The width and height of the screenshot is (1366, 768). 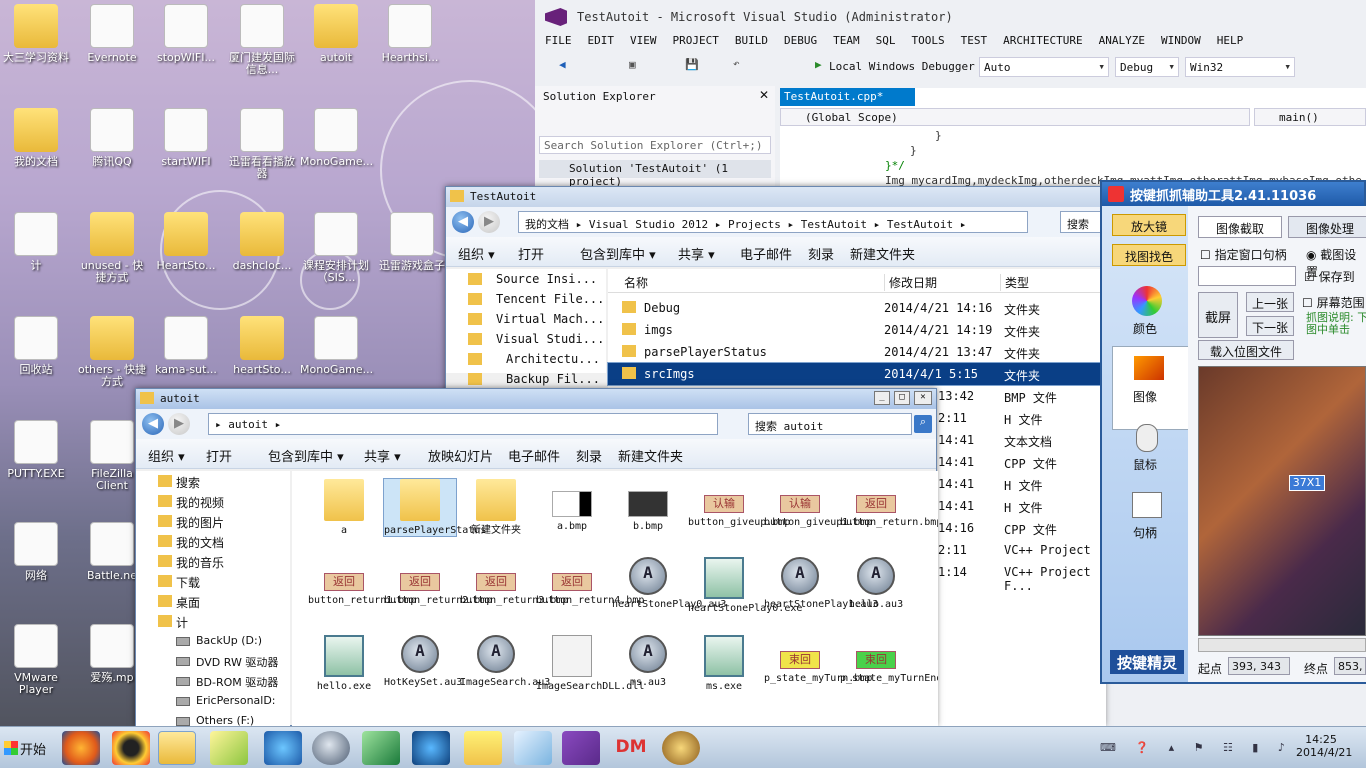 What do you see at coordinates (489, 222) in the screenshot?
I see `forward-button: ▶` at bounding box center [489, 222].